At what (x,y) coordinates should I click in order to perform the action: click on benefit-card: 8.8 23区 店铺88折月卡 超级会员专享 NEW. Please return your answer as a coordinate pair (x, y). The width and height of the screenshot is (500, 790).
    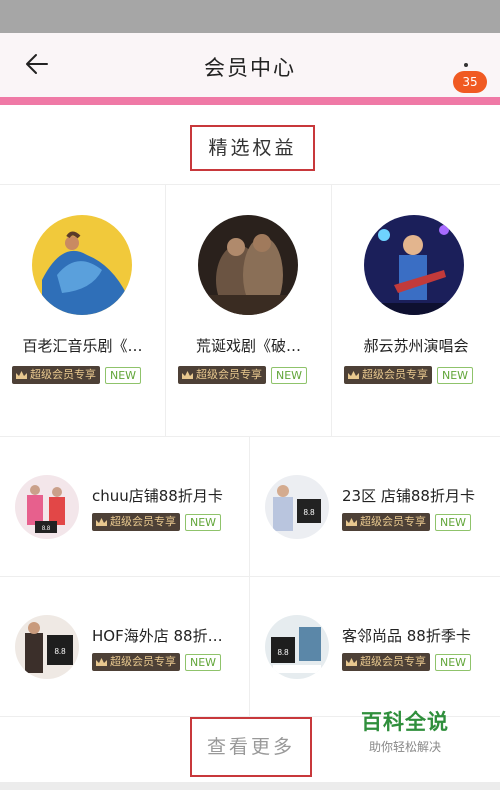
    Looking at the image, I should click on (375, 507).